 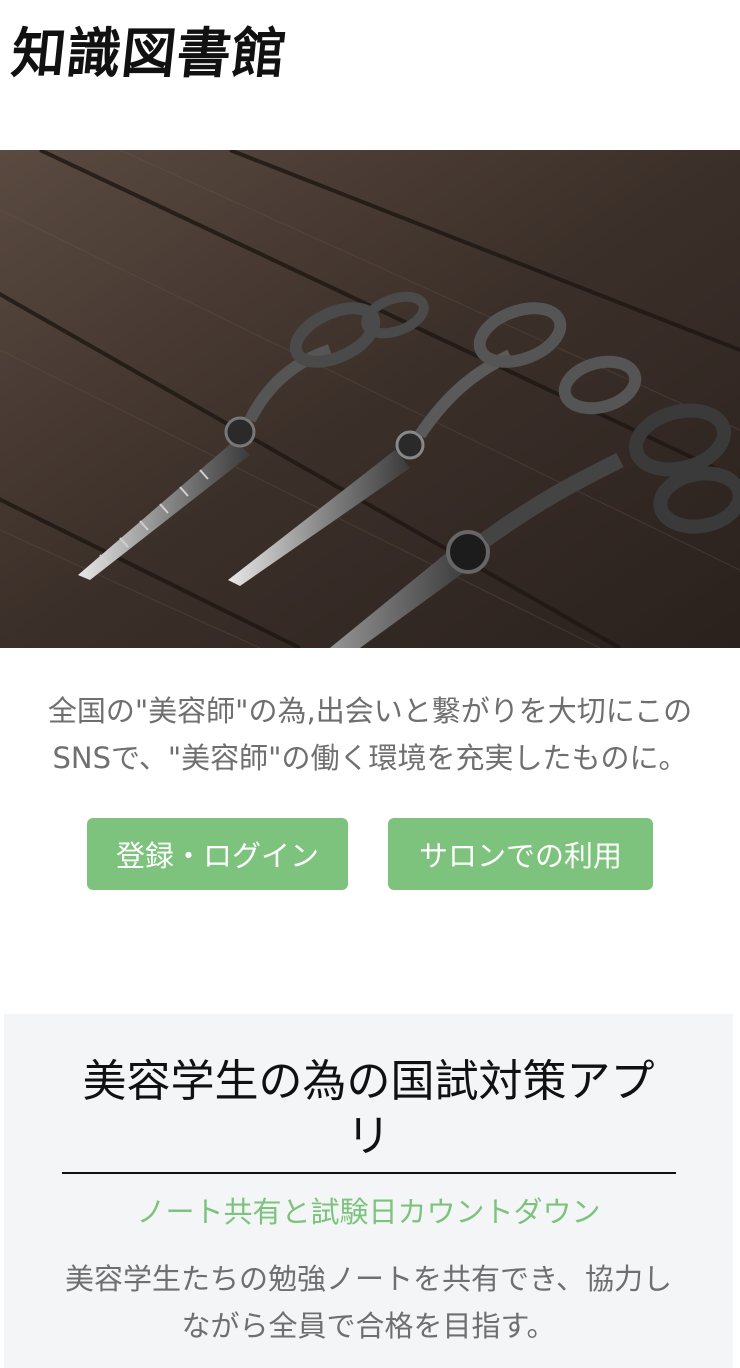 I want to click on feature-description: 美容学生たちの勉強ノートを共有でき、協力しながら全員で合格を目指す。, so click(x=368, y=1302).